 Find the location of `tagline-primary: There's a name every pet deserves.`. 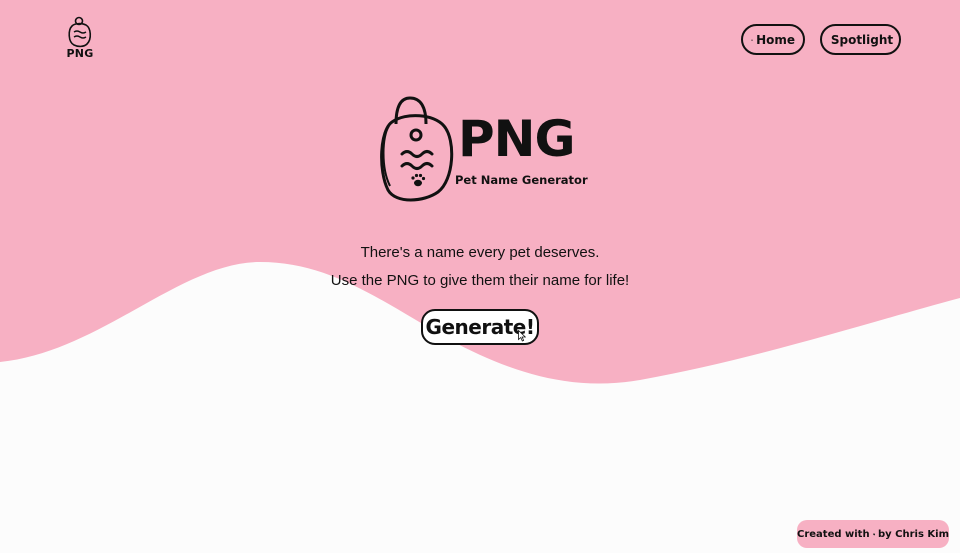

tagline-primary: There's a name every pet deserves. is located at coordinates (480, 252).